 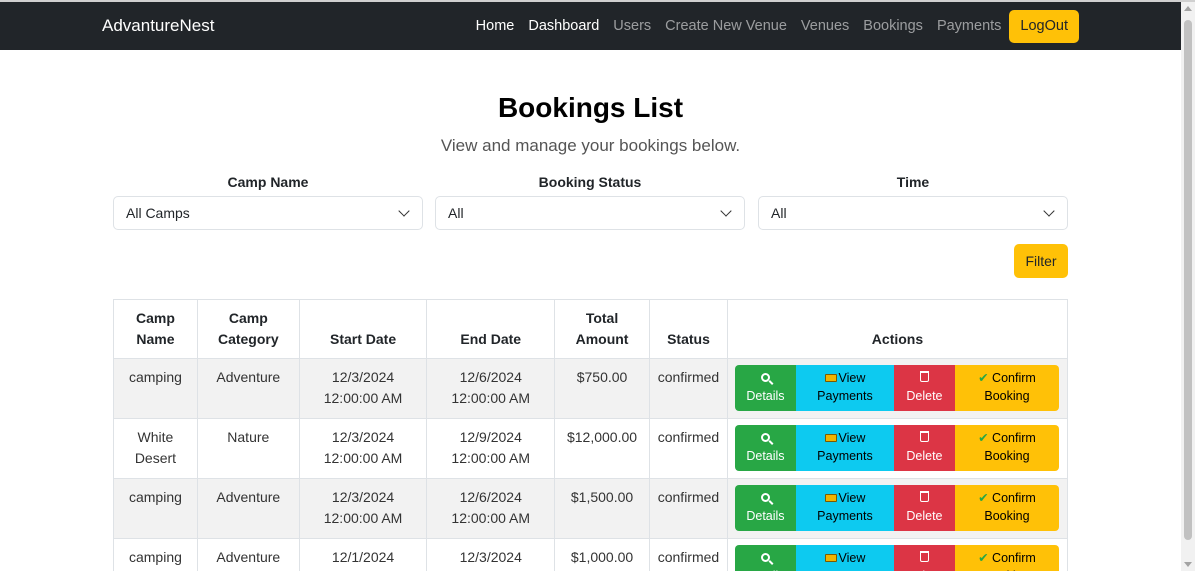 What do you see at coordinates (688, 329) in the screenshot?
I see `header-status: Status` at bounding box center [688, 329].